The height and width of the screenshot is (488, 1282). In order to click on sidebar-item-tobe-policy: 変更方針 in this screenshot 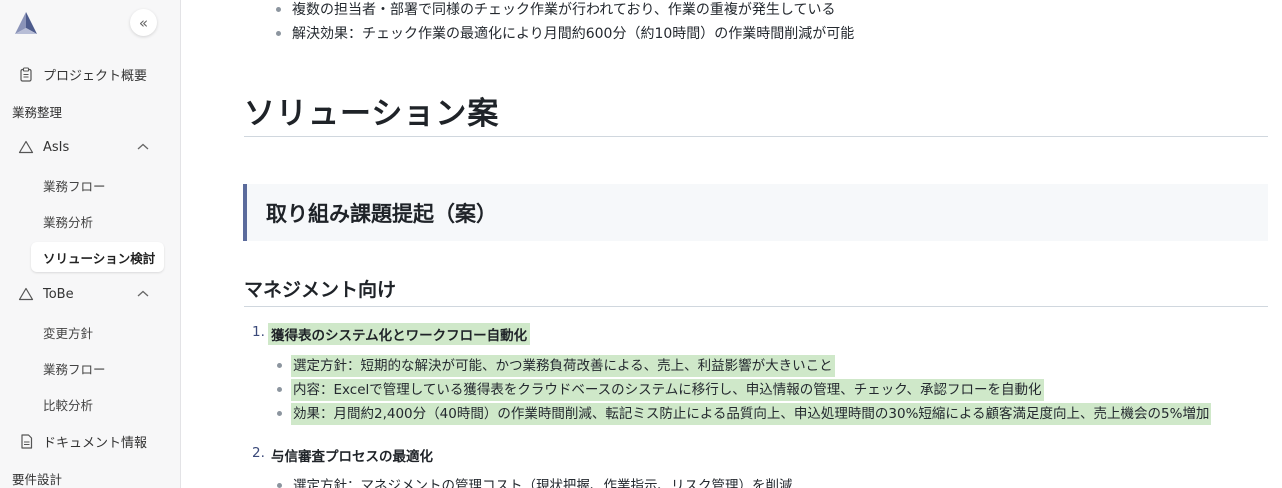, I will do `click(68, 332)`.